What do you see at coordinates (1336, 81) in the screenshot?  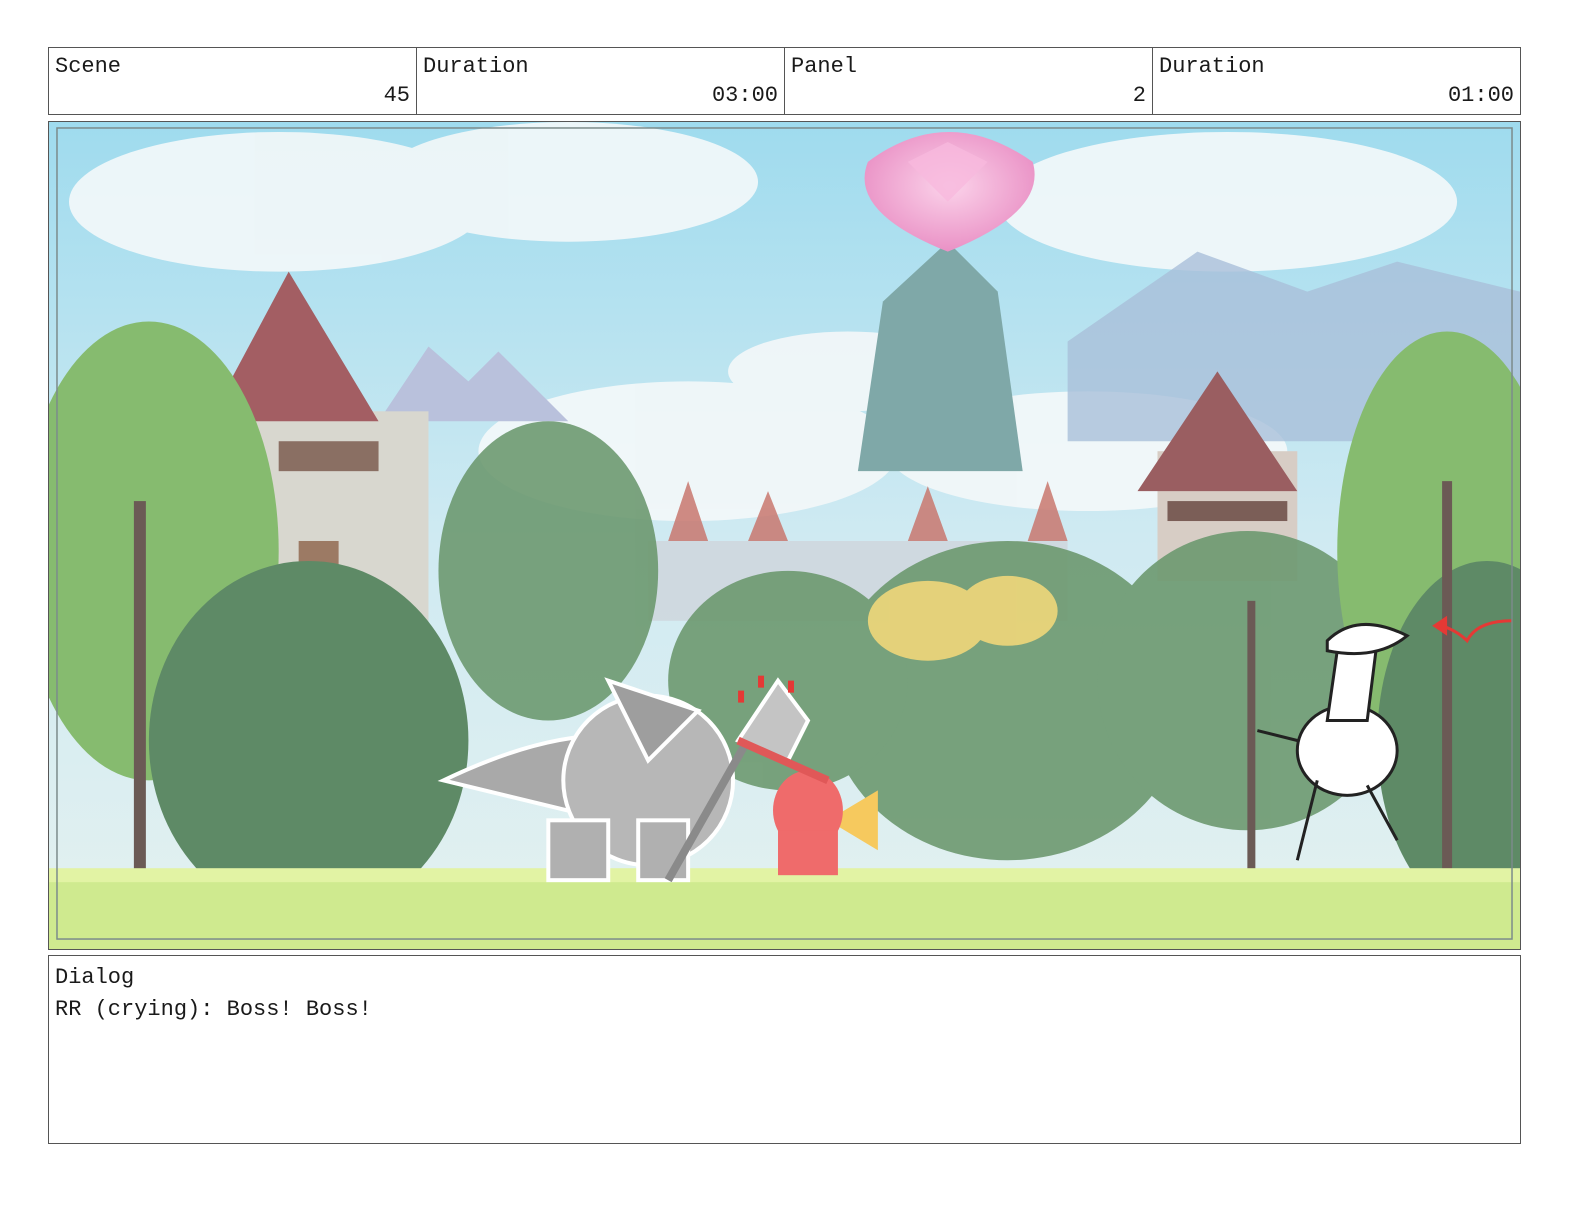 I see `panel-duration-cell: Duration 01:00` at bounding box center [1336, 81].